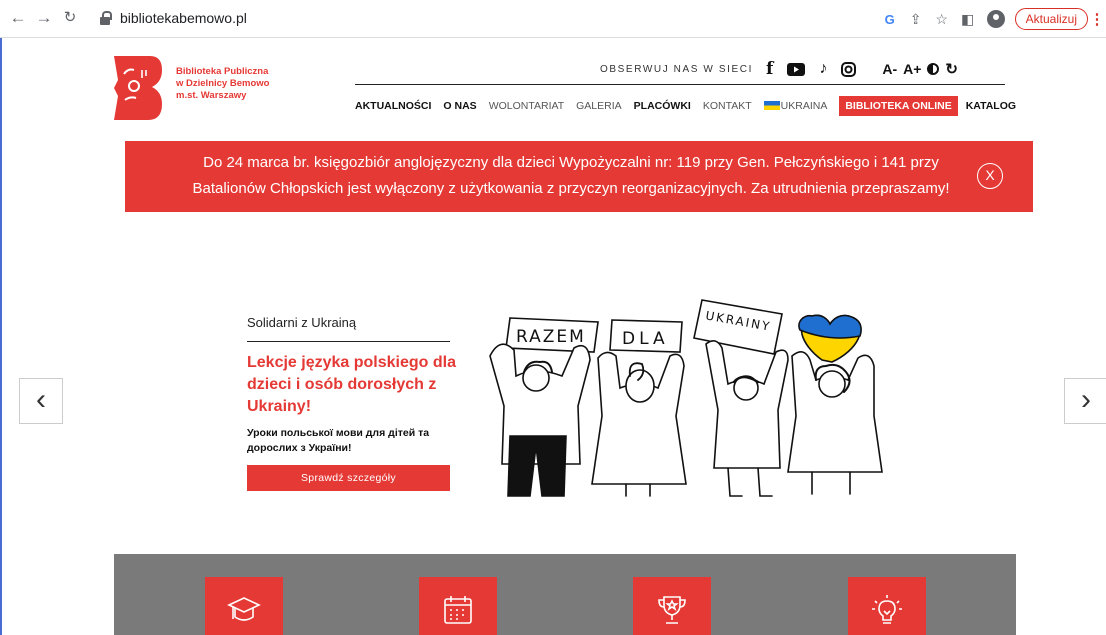 This screenshot has height=635, width=1106. I want to click on tiktok-icon: ♪, so click(823, 69).